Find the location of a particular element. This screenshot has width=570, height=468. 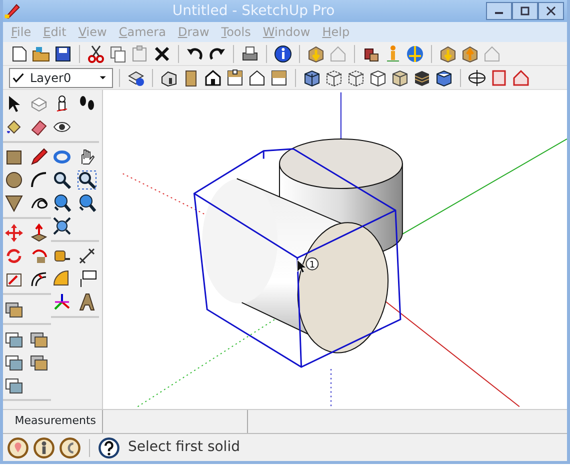

minimize-button is located at coordinates (499, 11).